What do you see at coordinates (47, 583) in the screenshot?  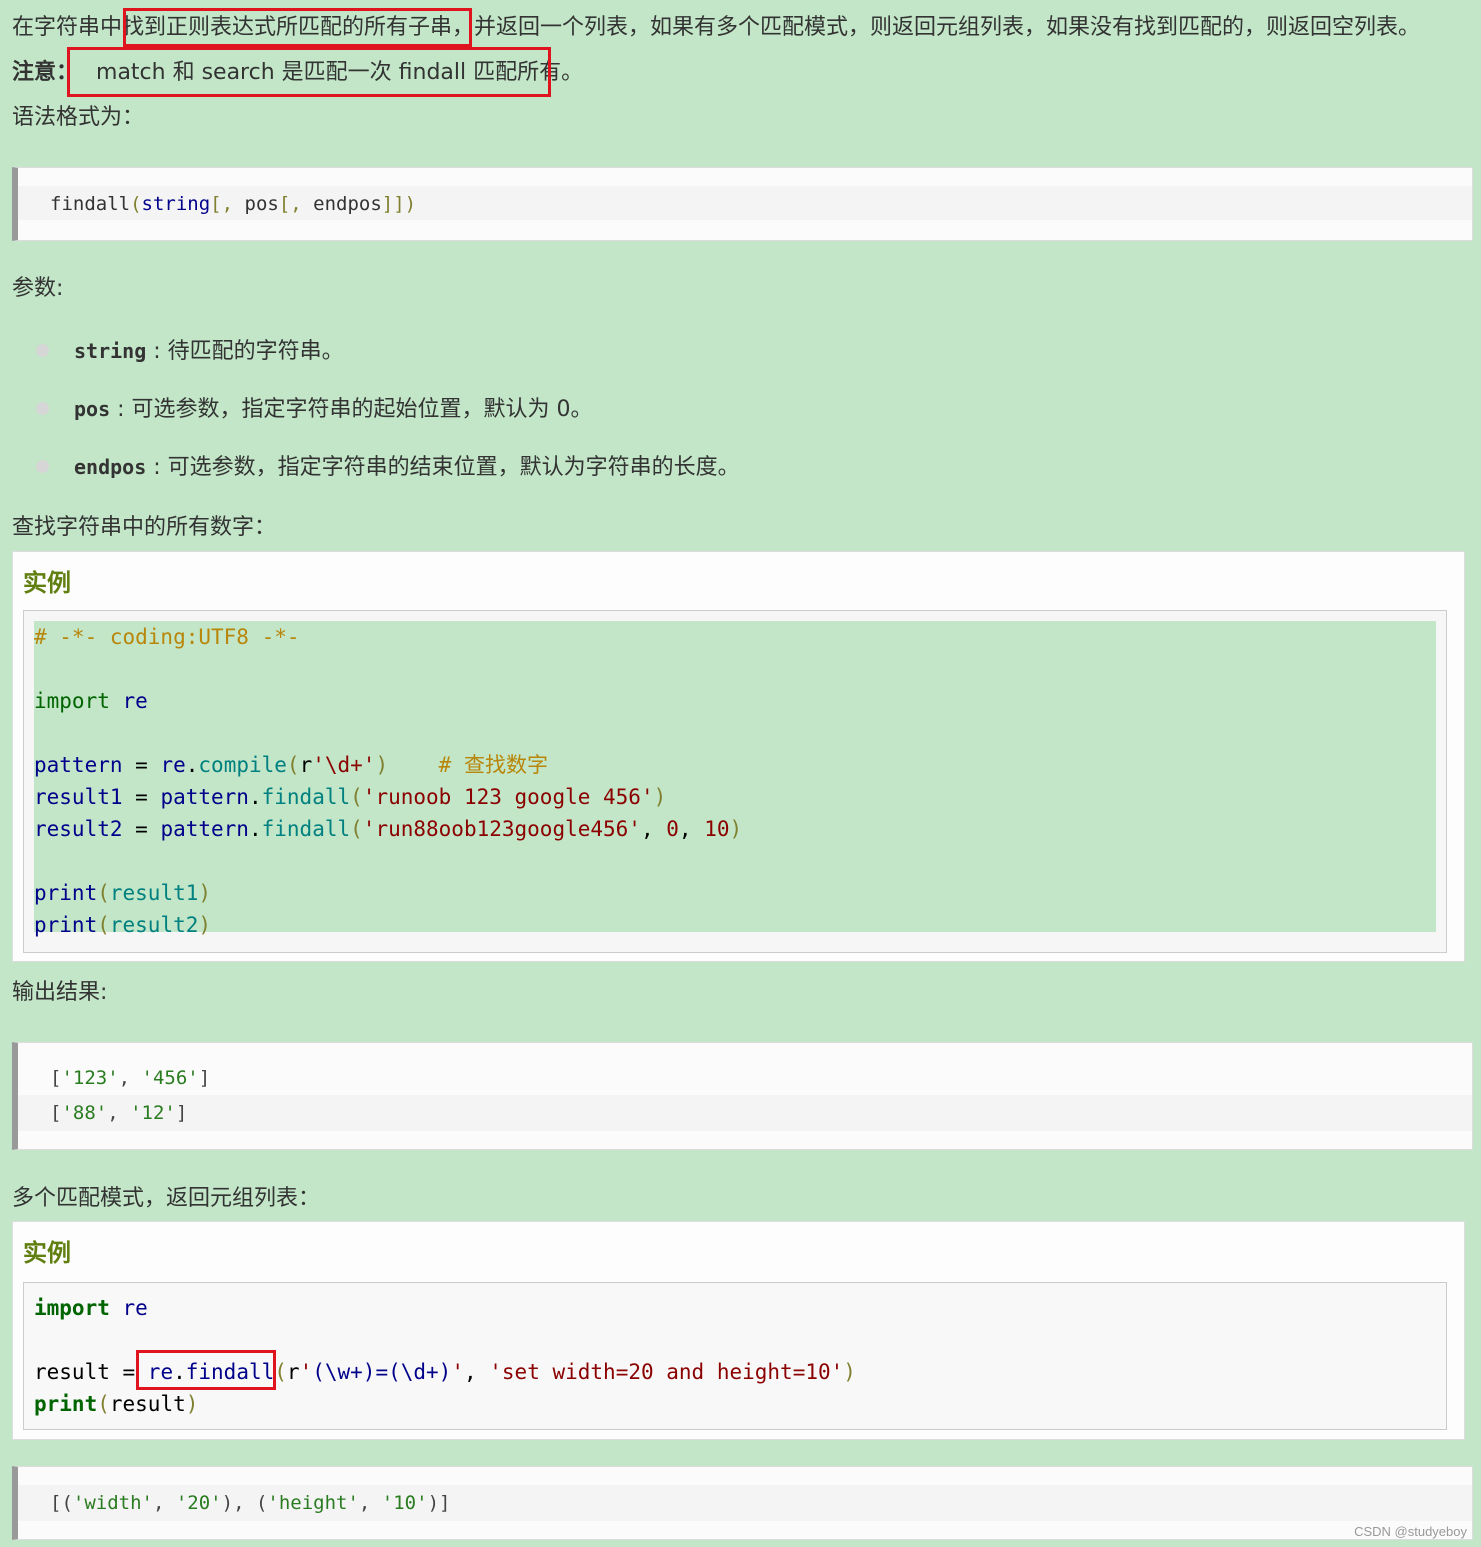 I see `example1-title: 实例` at bounding box center [47, 583].